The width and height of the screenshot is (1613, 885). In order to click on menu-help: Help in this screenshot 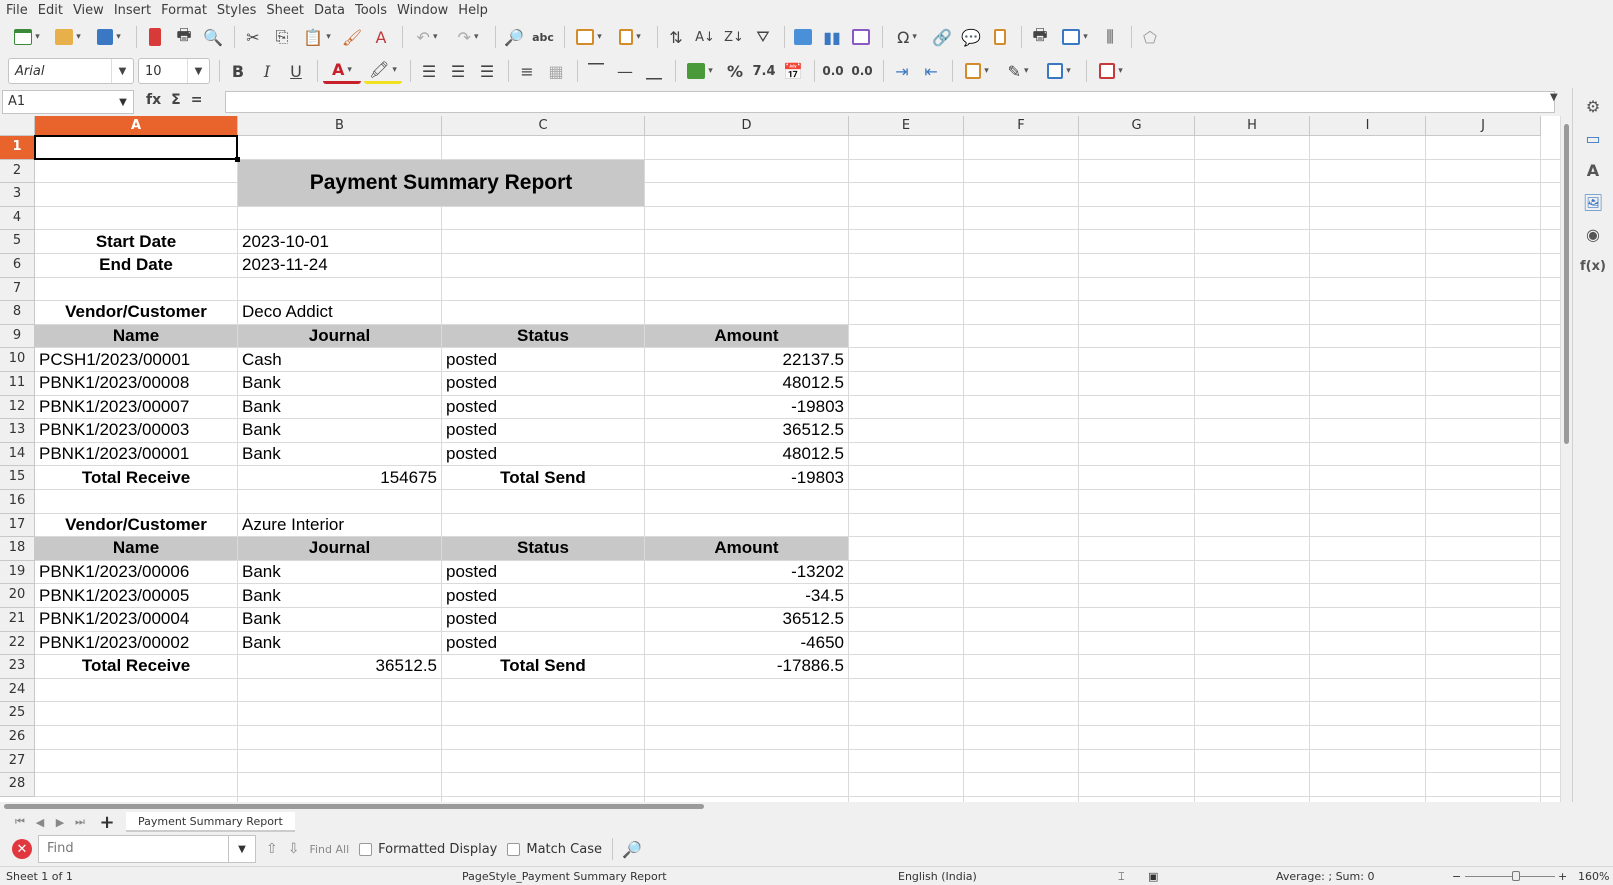, I will do `click(476, 10)`.